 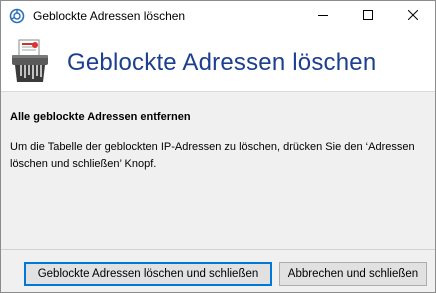 I want to click on minimize-button, so click(x=322, y=16).